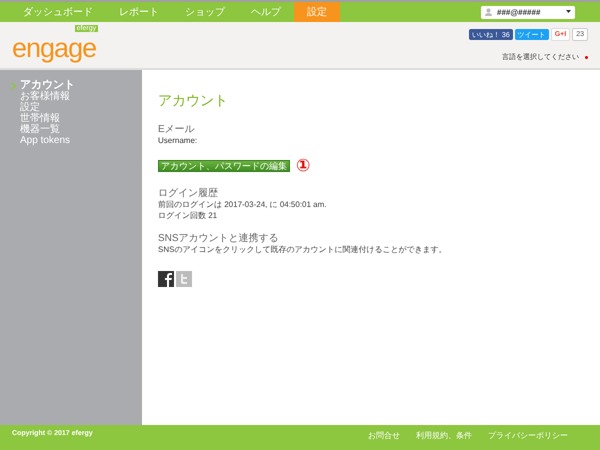 This screenshot has width=600, height=450. I want to click on nav-tab: レポート, so click(139, 12).